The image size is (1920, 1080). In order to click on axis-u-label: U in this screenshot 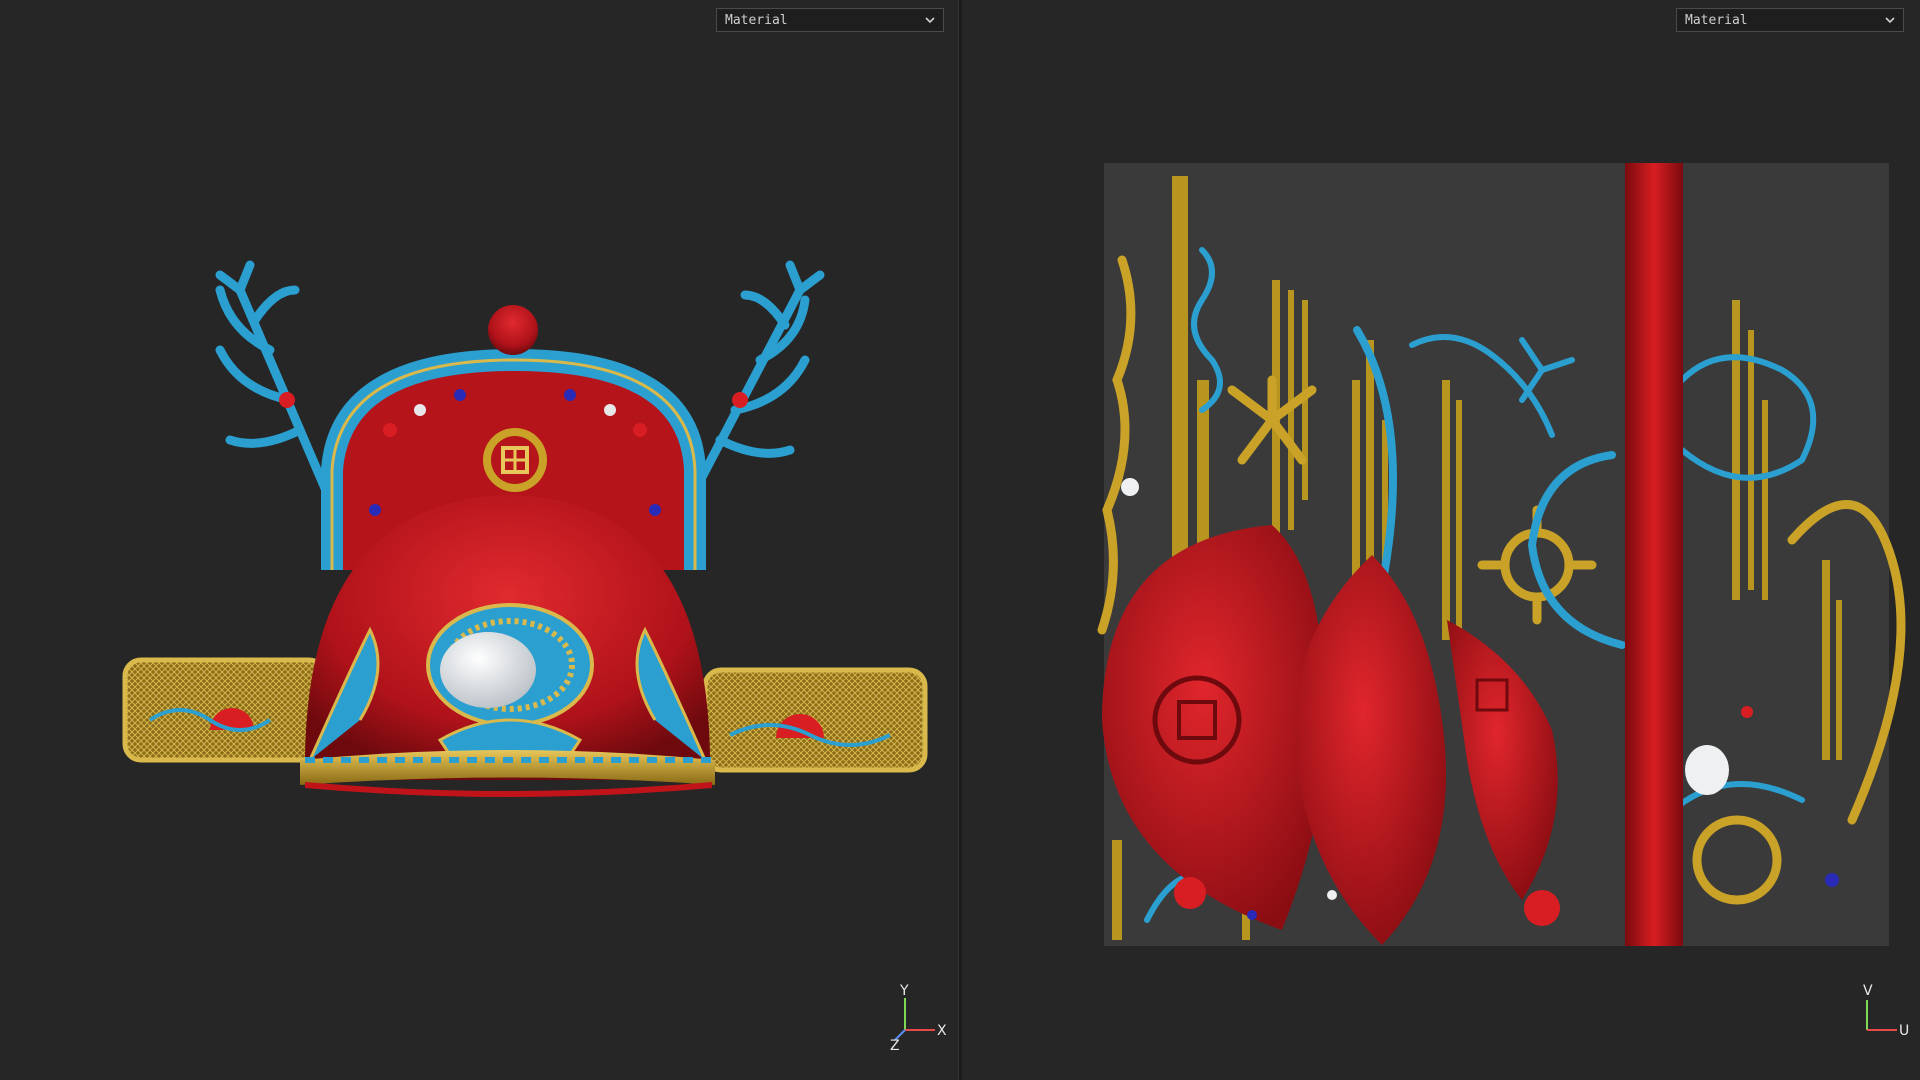, I will do `click(1904, 1031)`.